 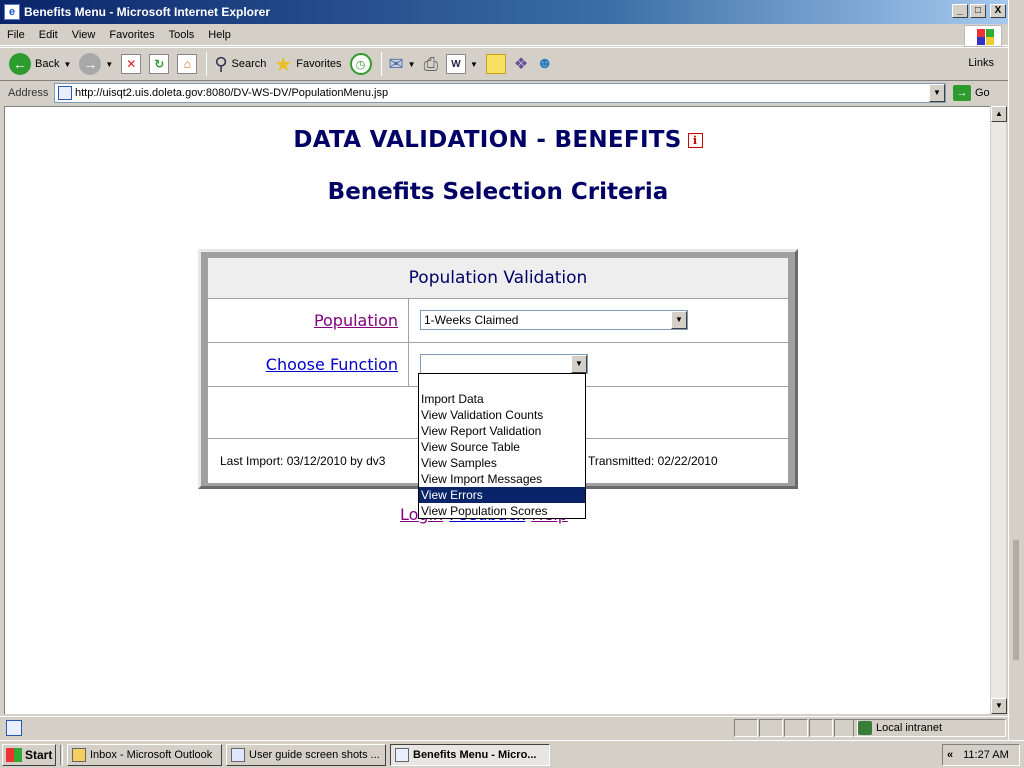 I want to click on print-button: ⎙, so click(x=431, y=64).